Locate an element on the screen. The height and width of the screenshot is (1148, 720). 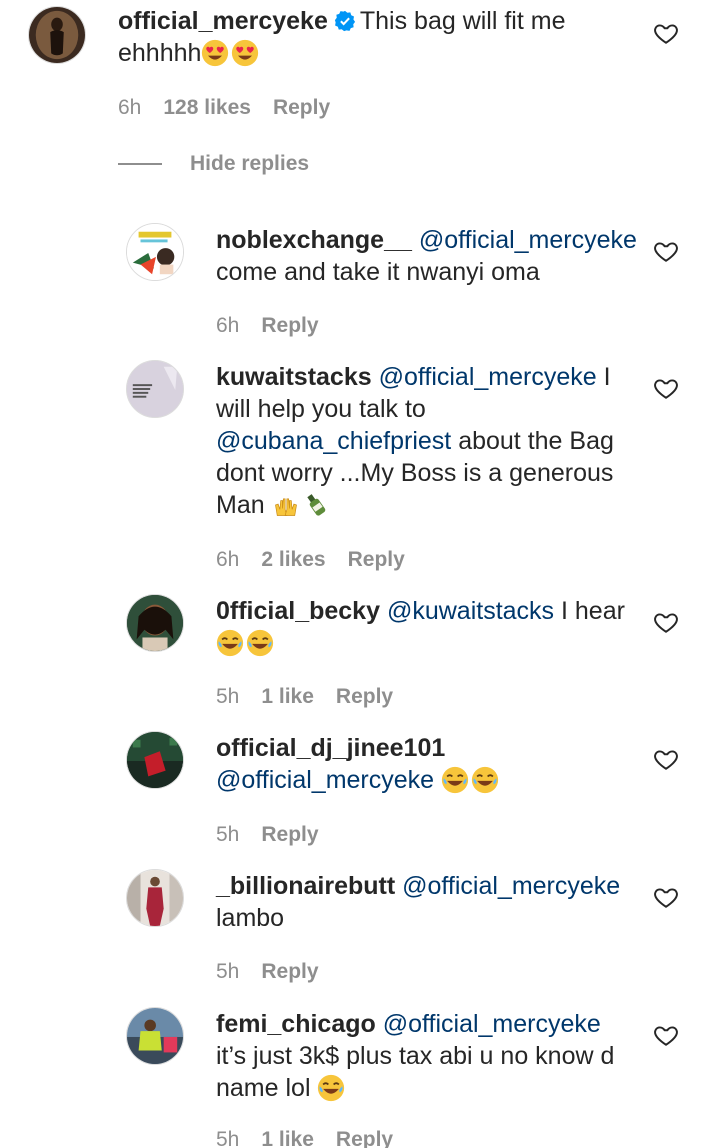
username: kuwaitstacks is located at coordinates (294, 377).